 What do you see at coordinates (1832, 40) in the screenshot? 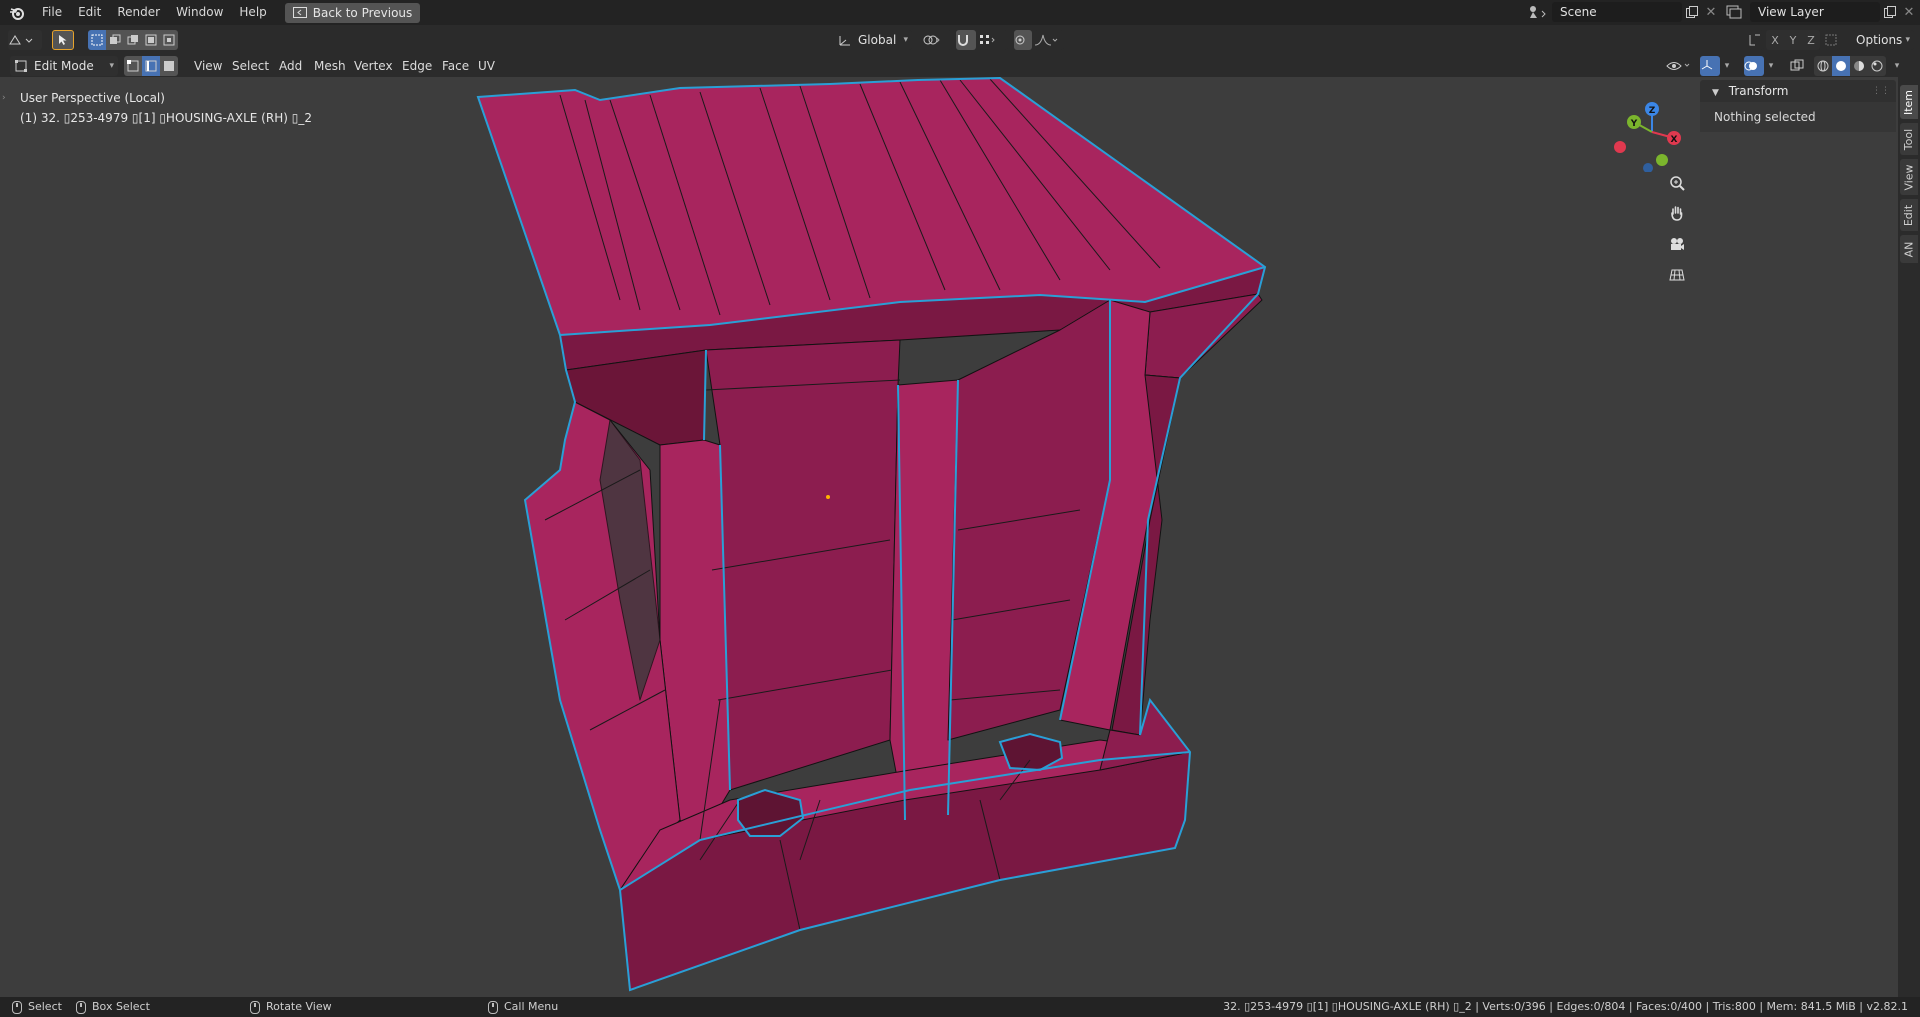
I see `topology-mirror-icon` at bounding box center [1832, 40].